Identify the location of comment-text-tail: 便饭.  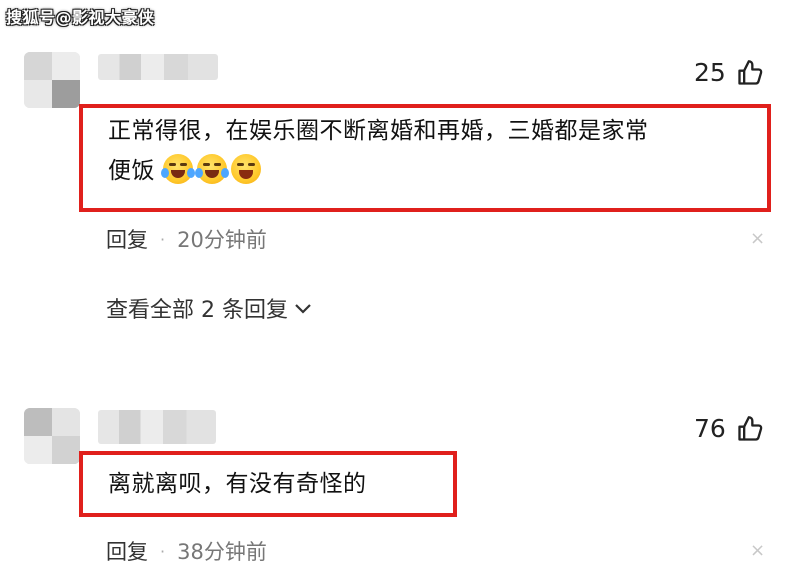
(131, 171).